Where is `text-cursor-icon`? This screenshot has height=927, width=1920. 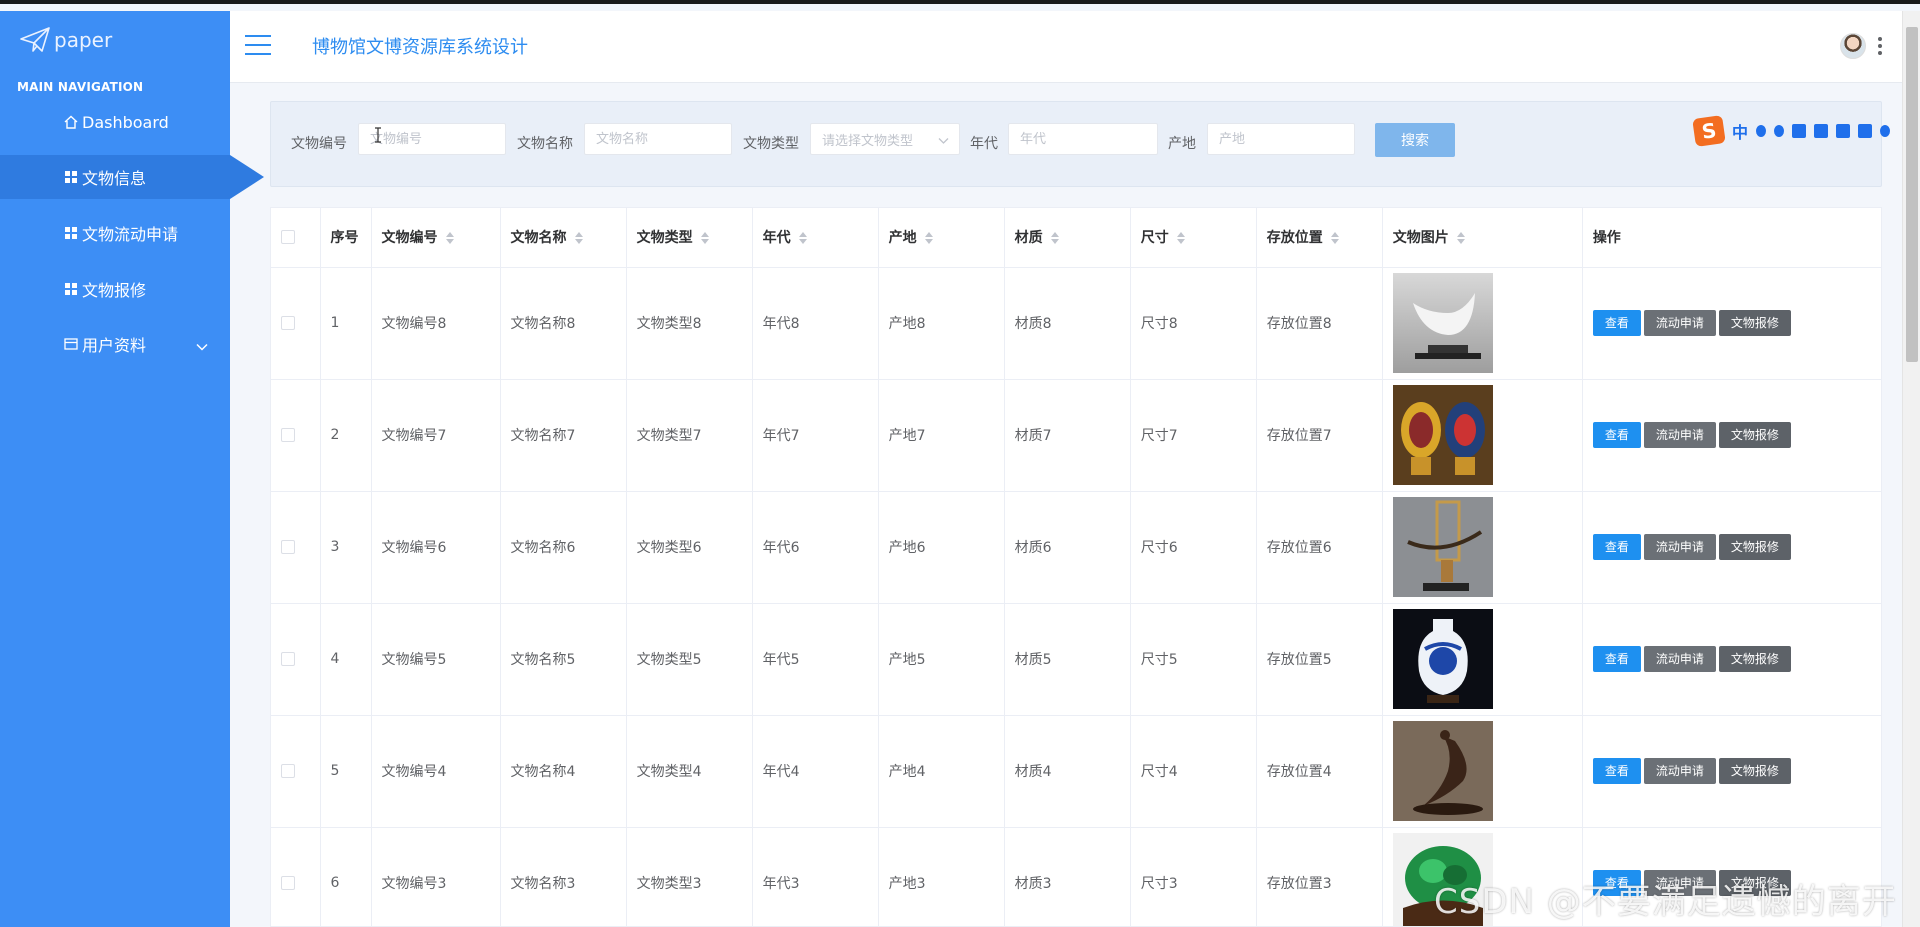
text-cursor-icon is located at coordinates (378, 137).